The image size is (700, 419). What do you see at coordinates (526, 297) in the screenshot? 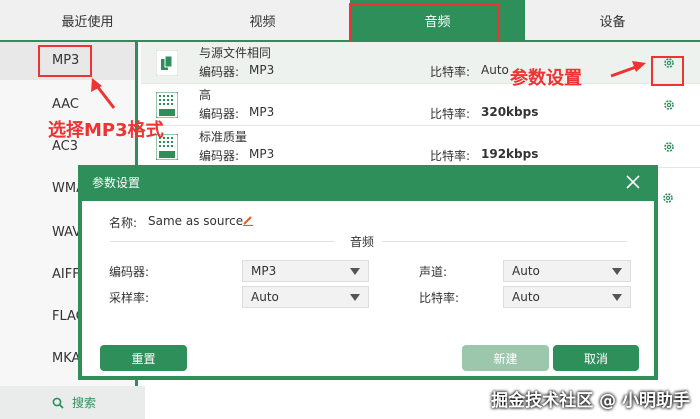
I see `bitrate-select-value: Auto` at bounding box center [526, 297].